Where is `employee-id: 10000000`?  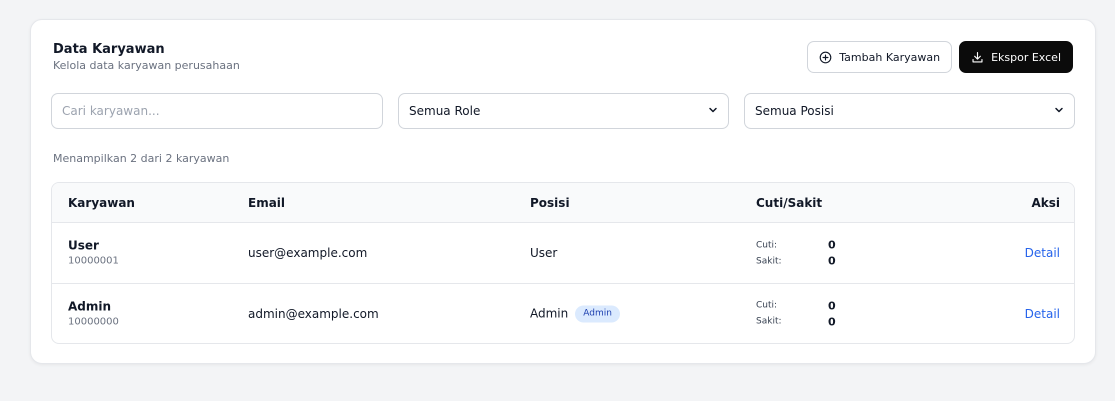 employee-id: 10000000 is located at coordinates (93, 321).